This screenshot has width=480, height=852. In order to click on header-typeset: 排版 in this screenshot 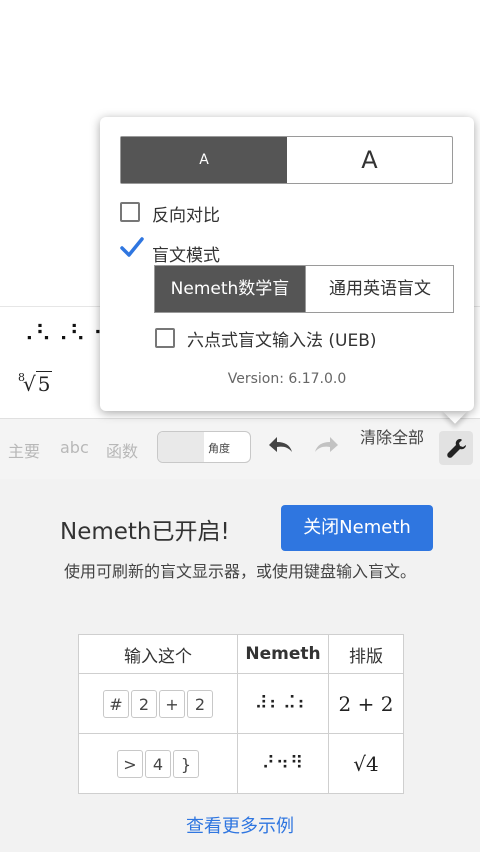, I will do `click(366, 654)`.